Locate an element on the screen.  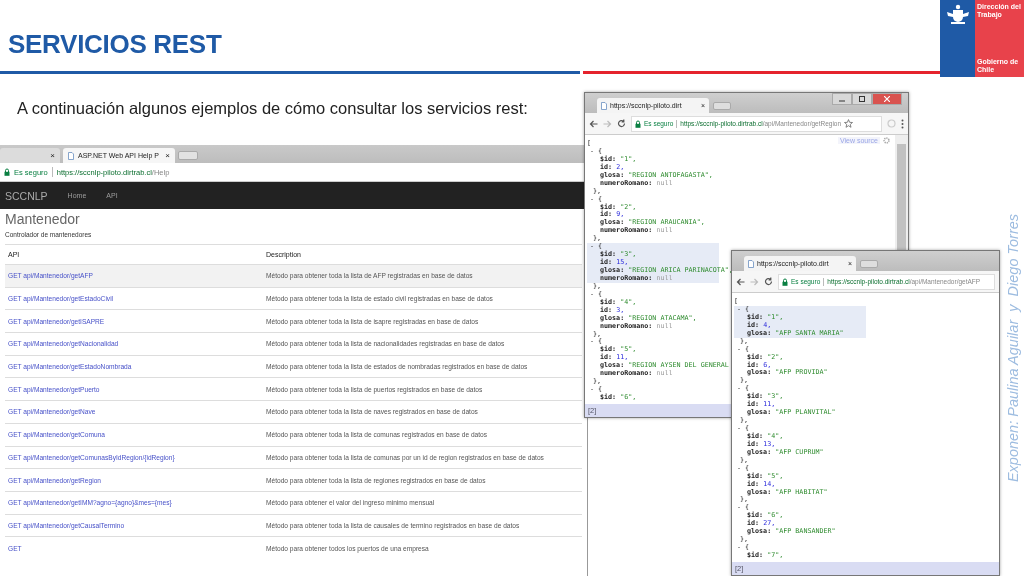
slide-title: SERVICIOS REST is located at coordinates (115, 44).